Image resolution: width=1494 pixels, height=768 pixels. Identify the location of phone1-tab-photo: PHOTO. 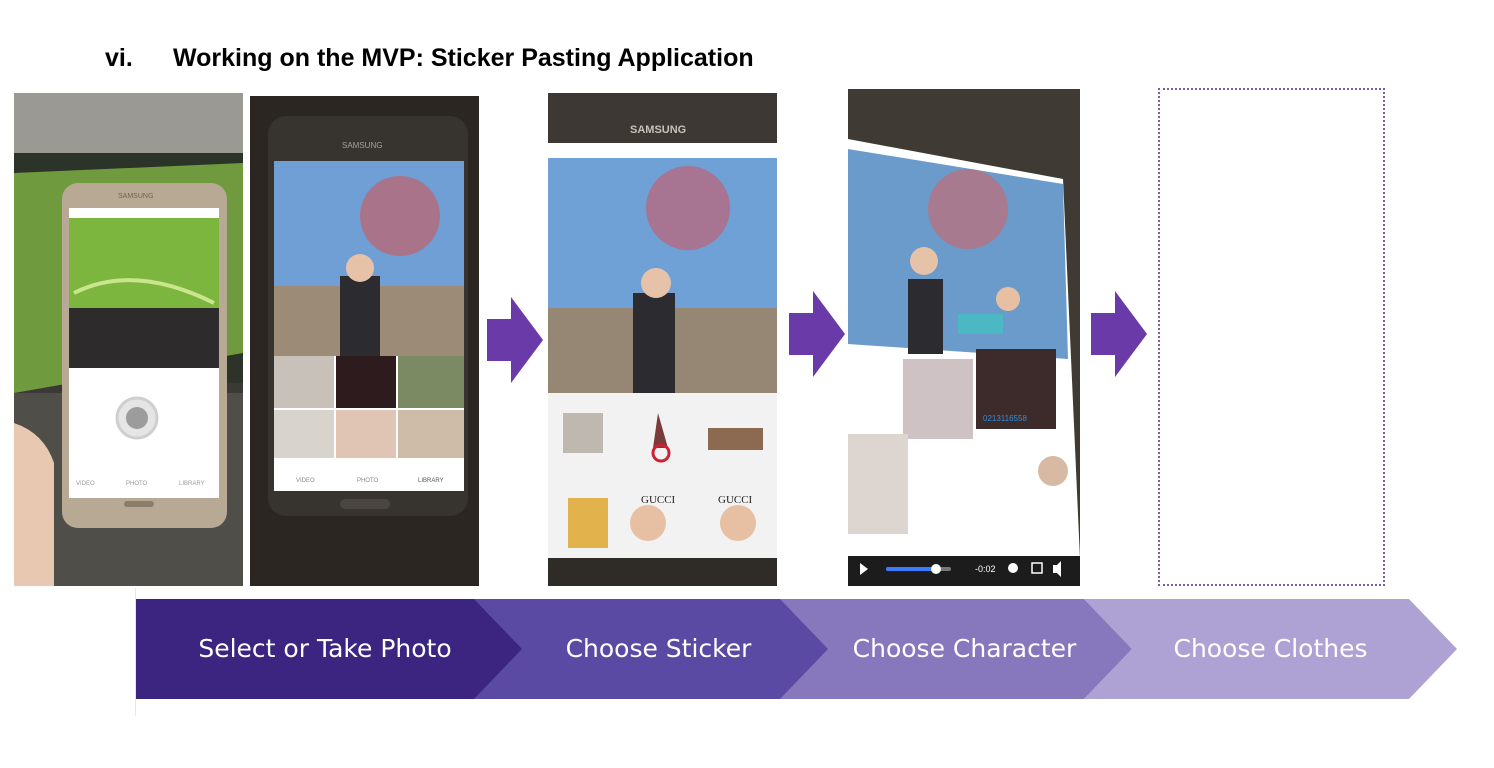
(137, 484).